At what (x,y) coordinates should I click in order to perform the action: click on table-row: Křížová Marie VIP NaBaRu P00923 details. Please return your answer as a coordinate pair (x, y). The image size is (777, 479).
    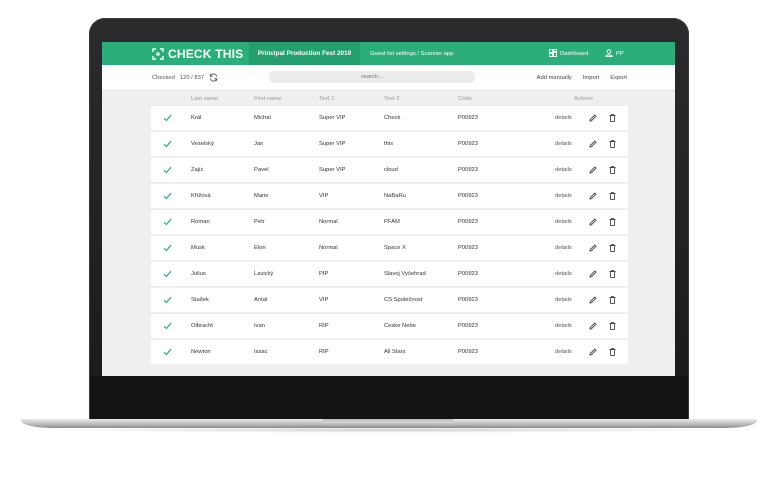
    Looking at the image, I should click on (389, 196).